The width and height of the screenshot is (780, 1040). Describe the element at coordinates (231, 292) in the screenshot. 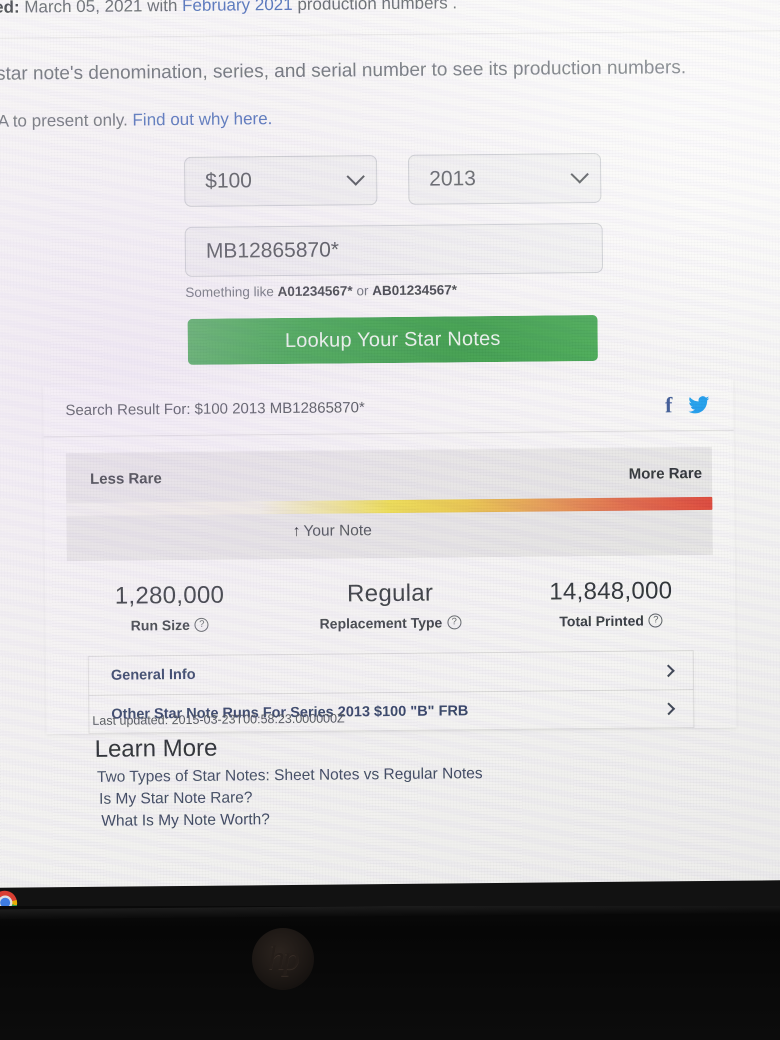

I see `serial-hint-prefix: Something like` at that location.